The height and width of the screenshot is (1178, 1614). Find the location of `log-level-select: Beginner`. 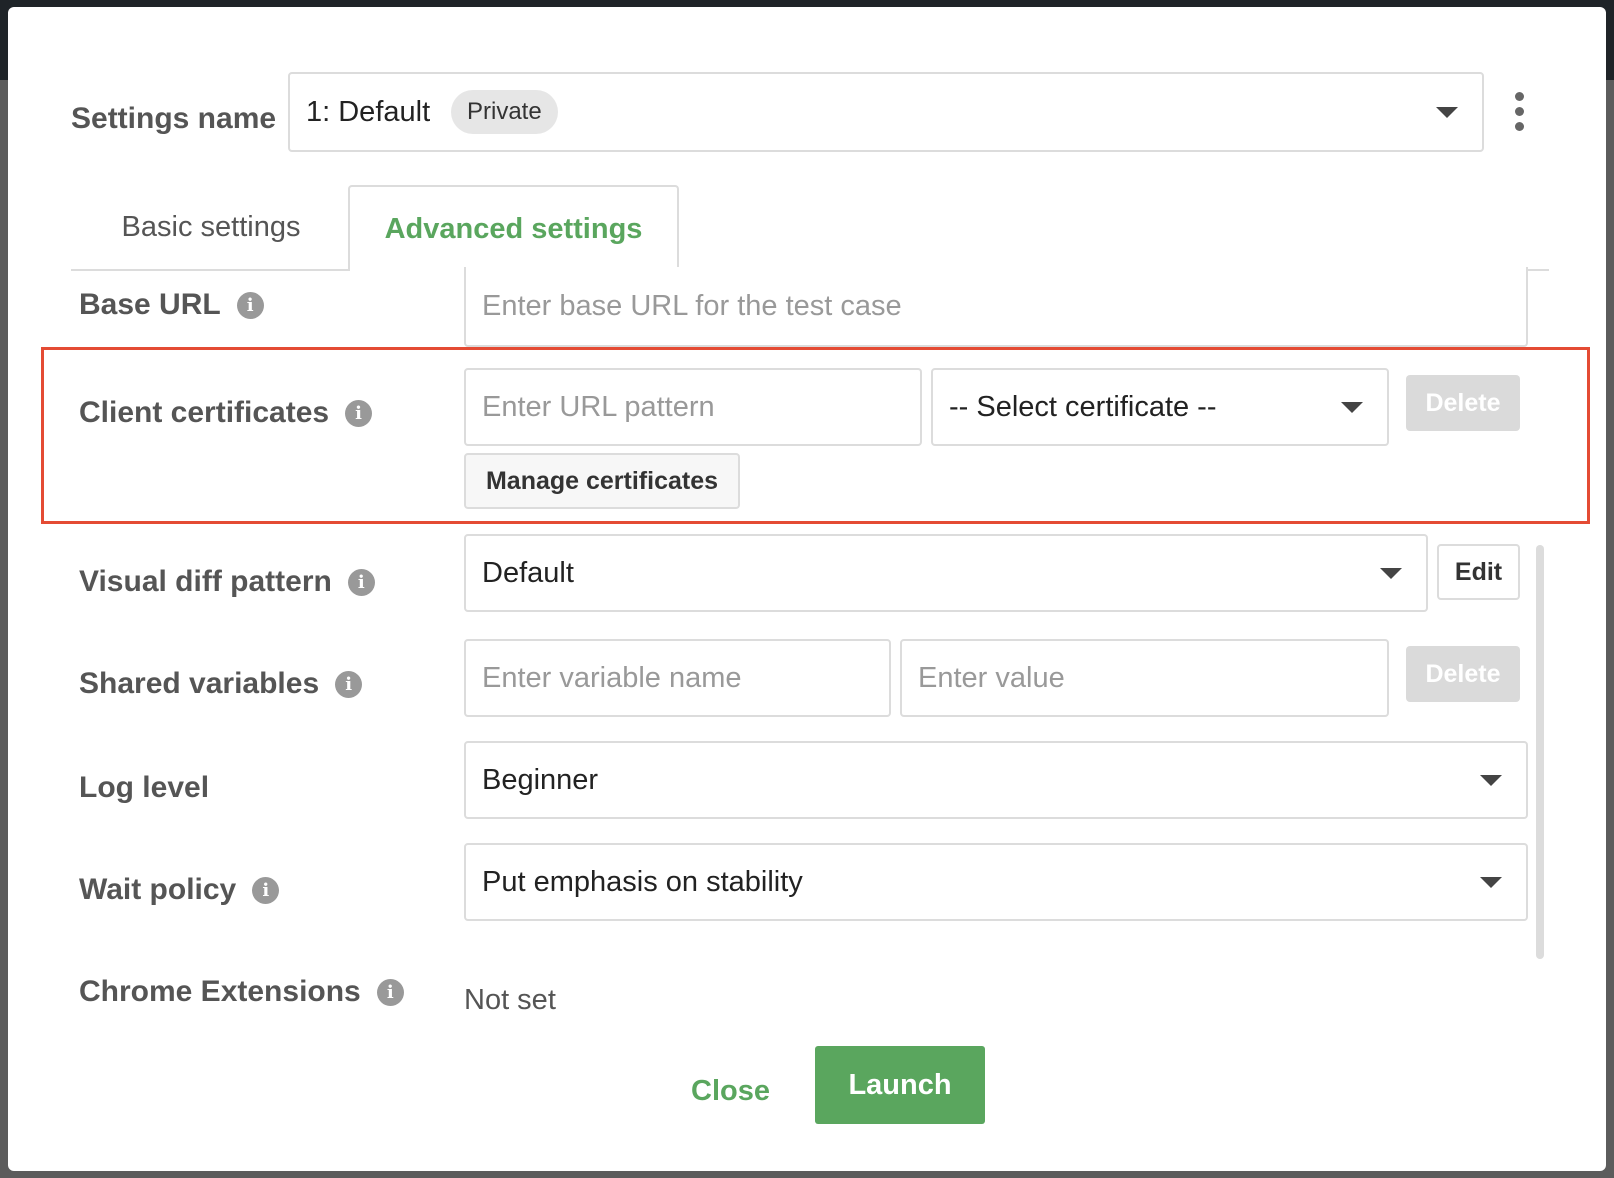

log-level-select: Beginner is located at coordinates (996, 780).